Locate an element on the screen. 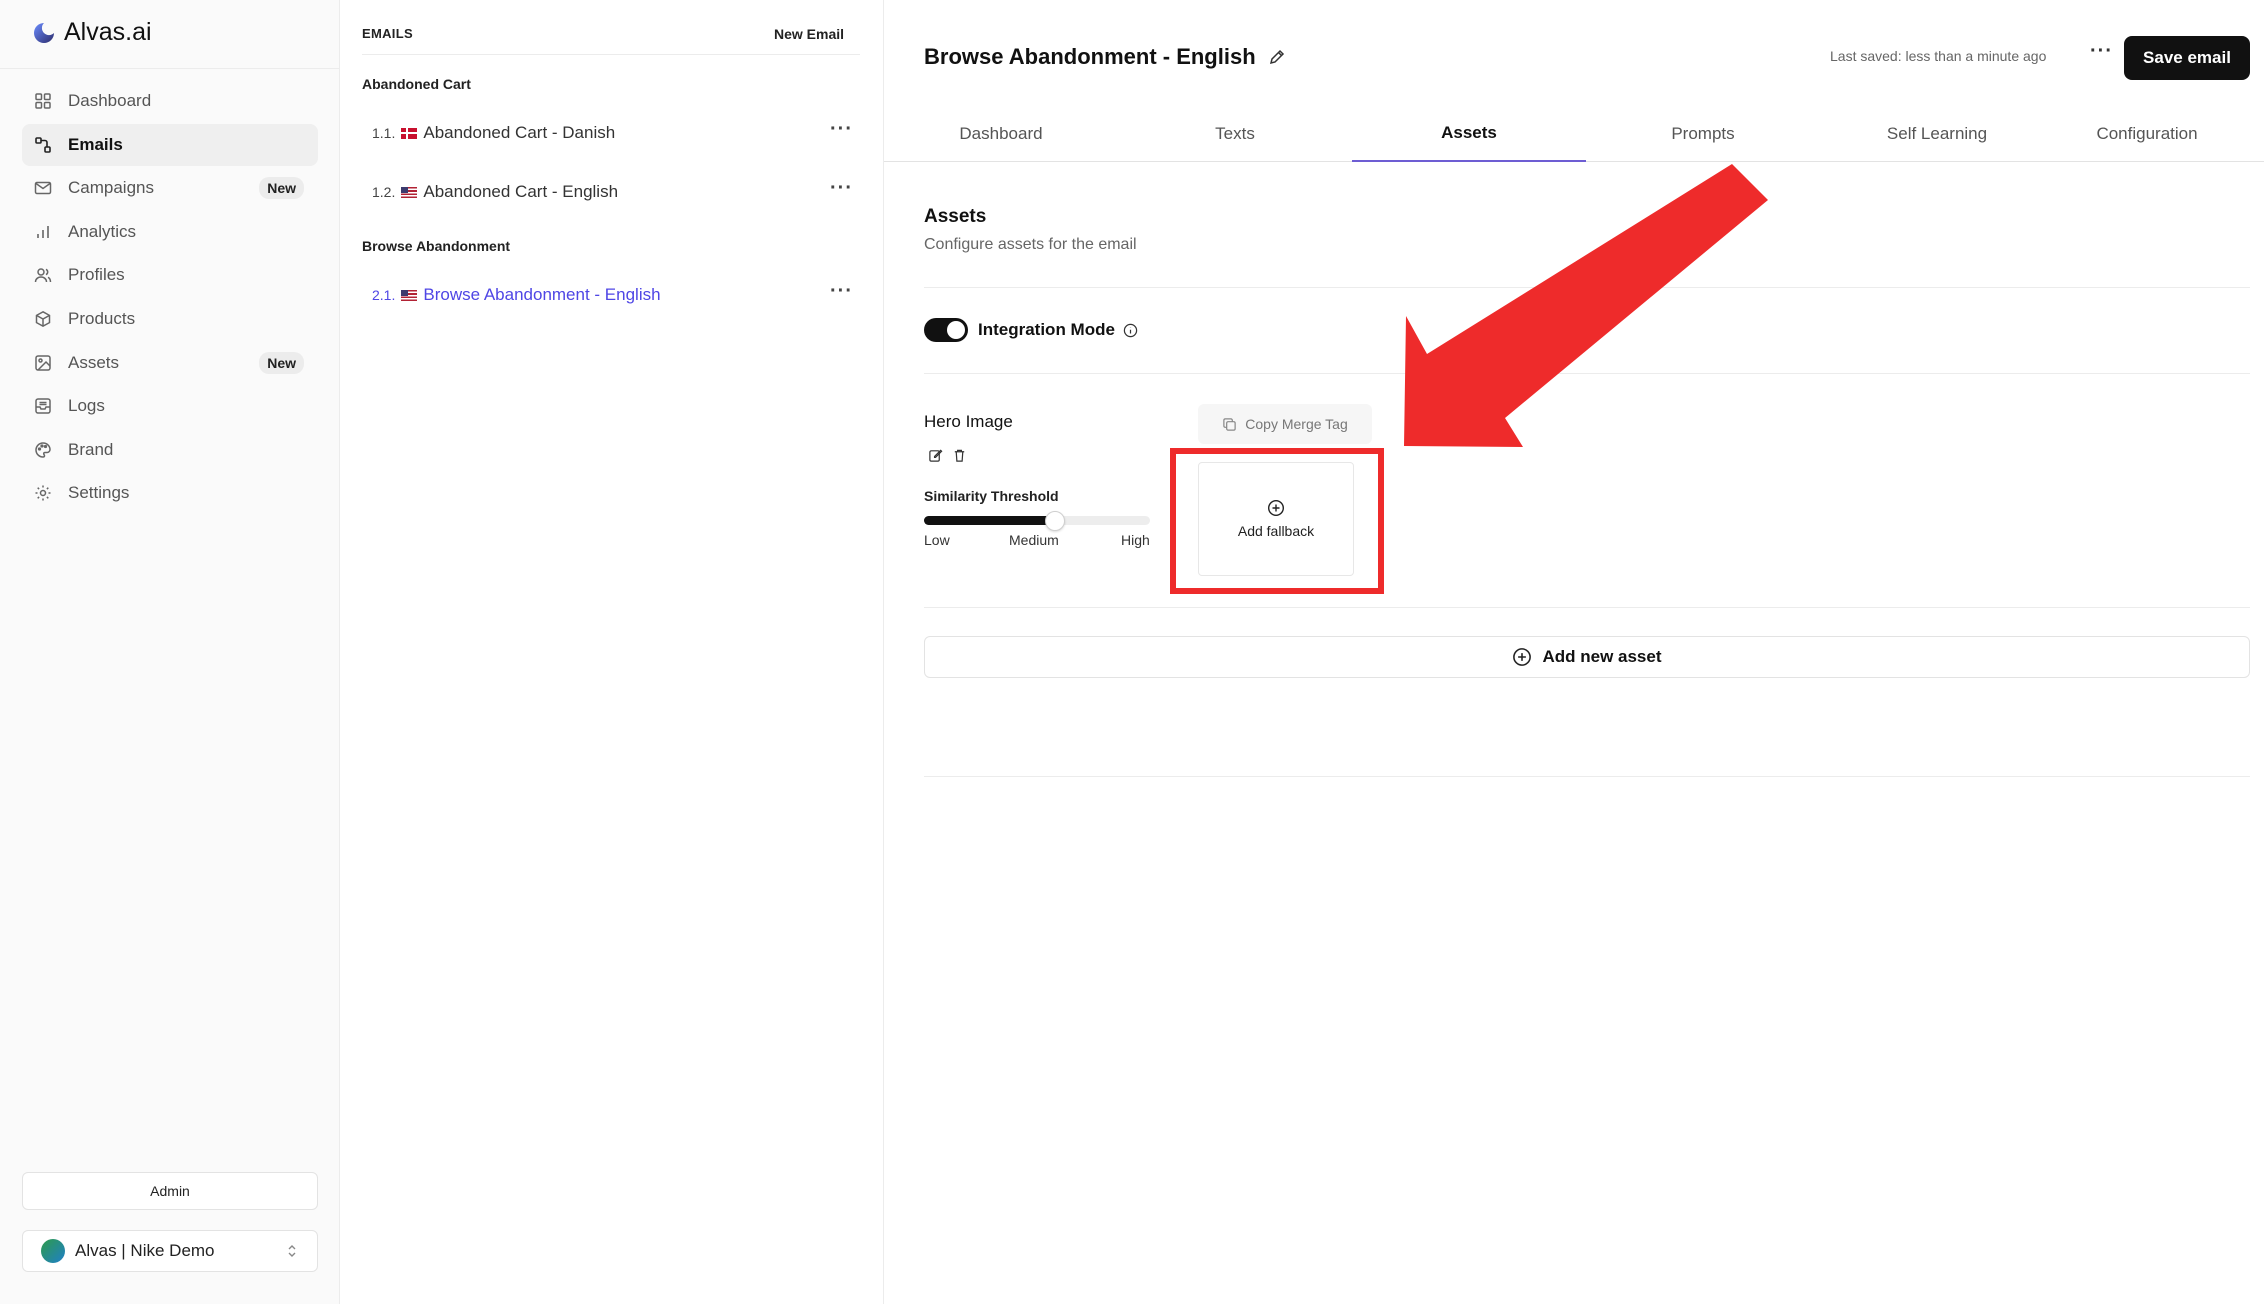 The height and width of the screenshot is (1304, 2264). info-icon is located at coordinates (1130, 330).